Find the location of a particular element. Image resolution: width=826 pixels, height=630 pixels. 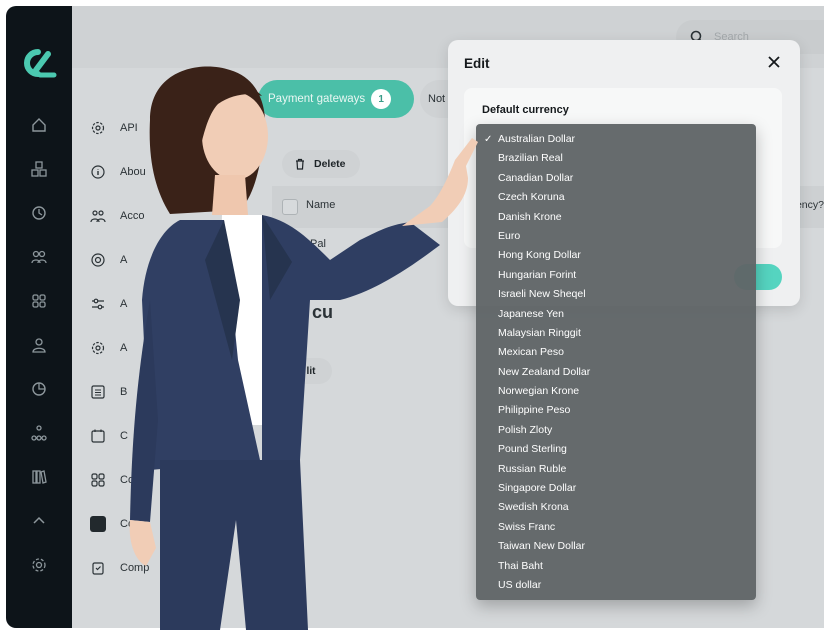

settings-menu-label: Comp is located at coordinates (135, 568).